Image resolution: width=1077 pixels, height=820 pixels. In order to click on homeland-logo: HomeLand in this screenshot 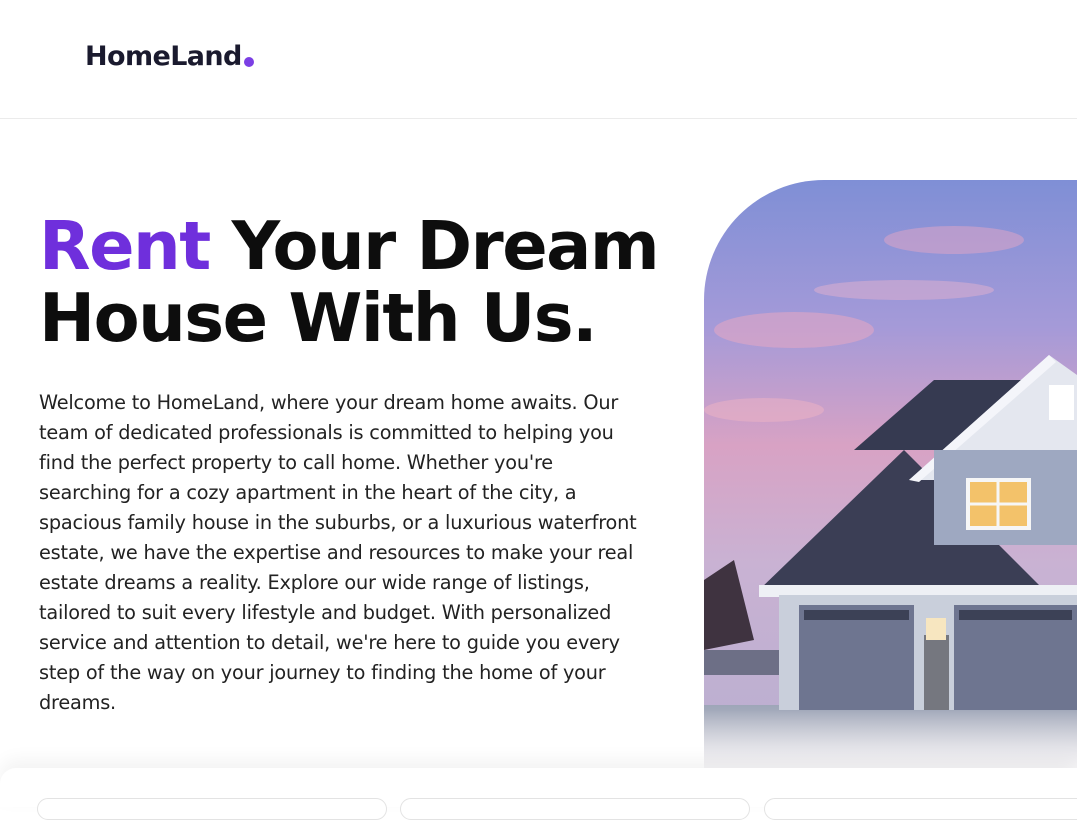, I will do `click(169, 56)`.